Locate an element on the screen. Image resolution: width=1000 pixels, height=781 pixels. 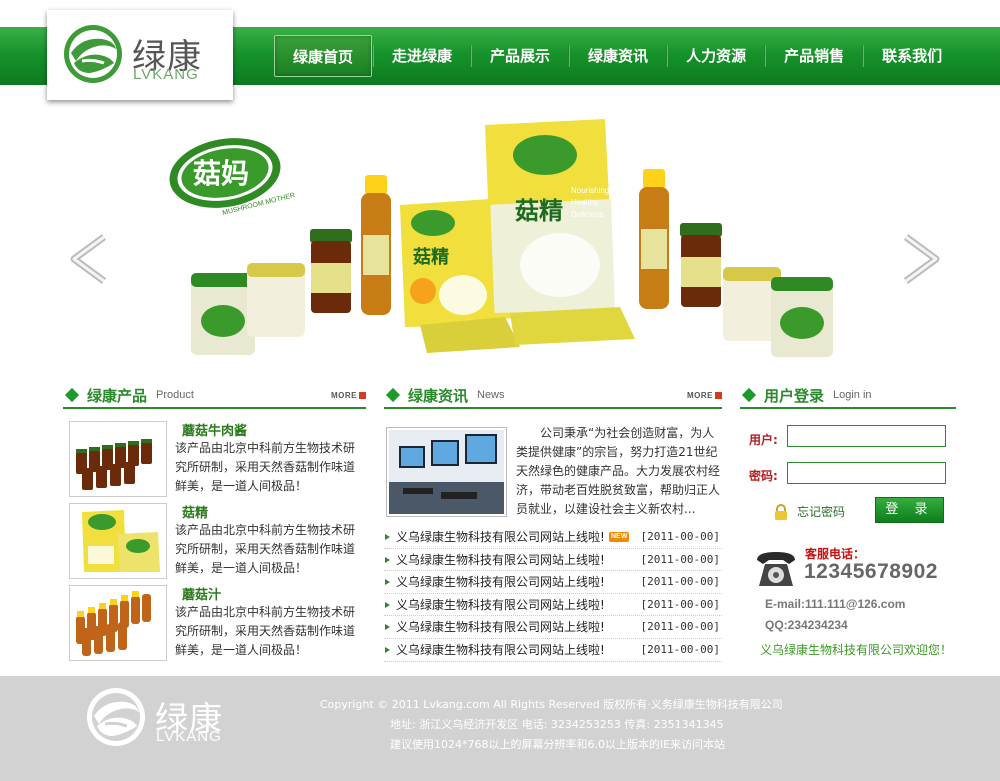
products-header: 绿康产品 Product MORE is located at coordinates (214, 397).